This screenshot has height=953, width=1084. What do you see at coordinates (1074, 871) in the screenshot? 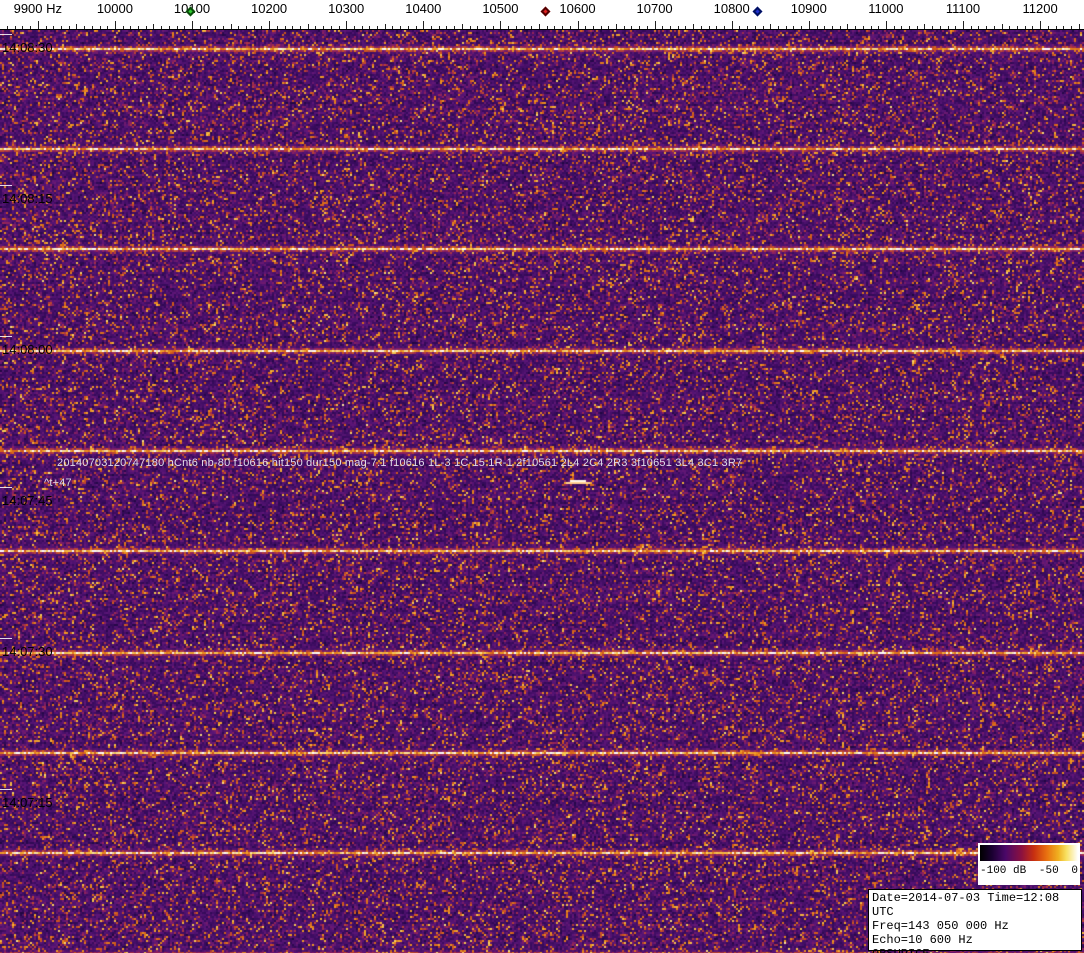
I see `colorbar-max-label: 0` at bounding box center [1074, 871].